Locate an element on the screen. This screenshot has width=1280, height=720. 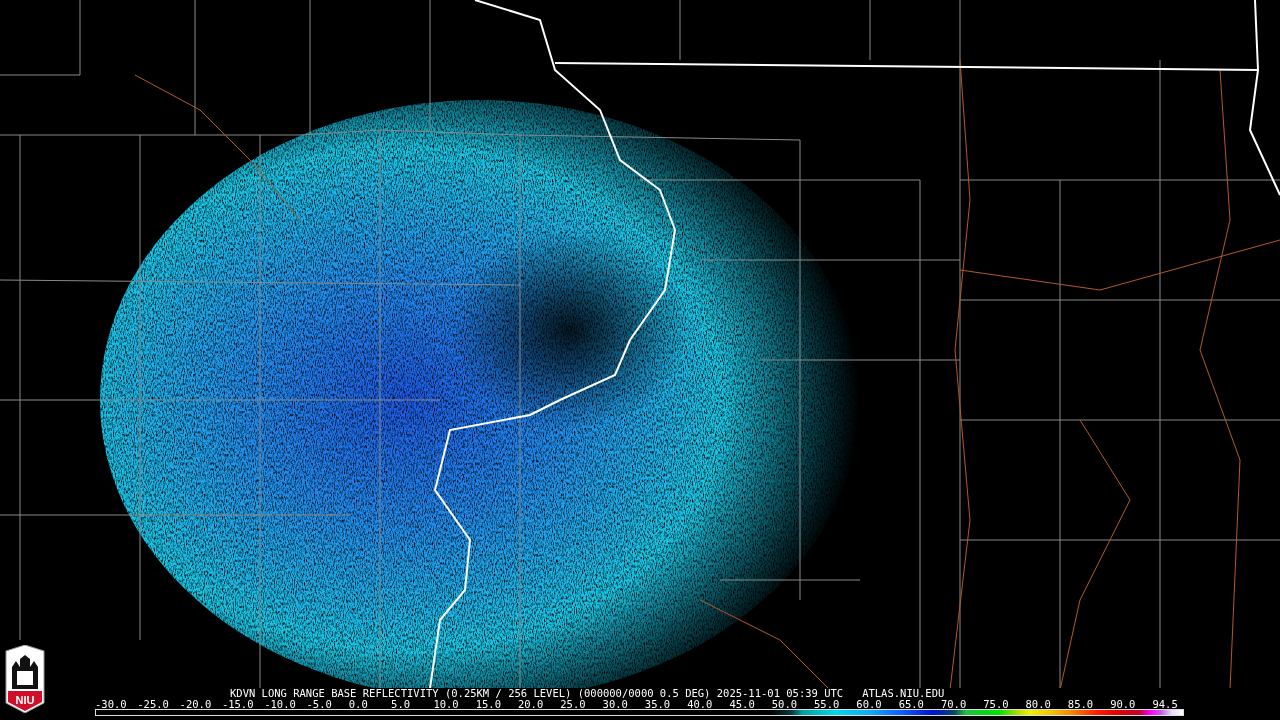
scale-label: -15.0 is located at coordinates (238, 704).